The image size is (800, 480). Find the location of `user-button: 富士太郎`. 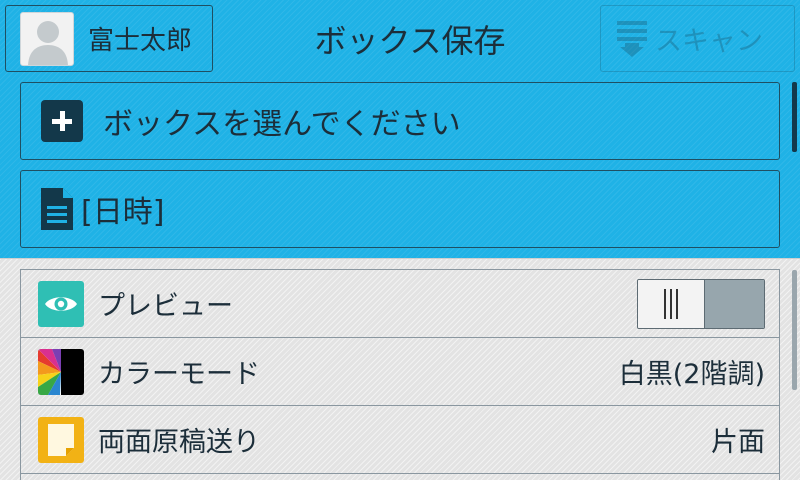

user-button: 富士太郎 is located at coordinates (109, 38).